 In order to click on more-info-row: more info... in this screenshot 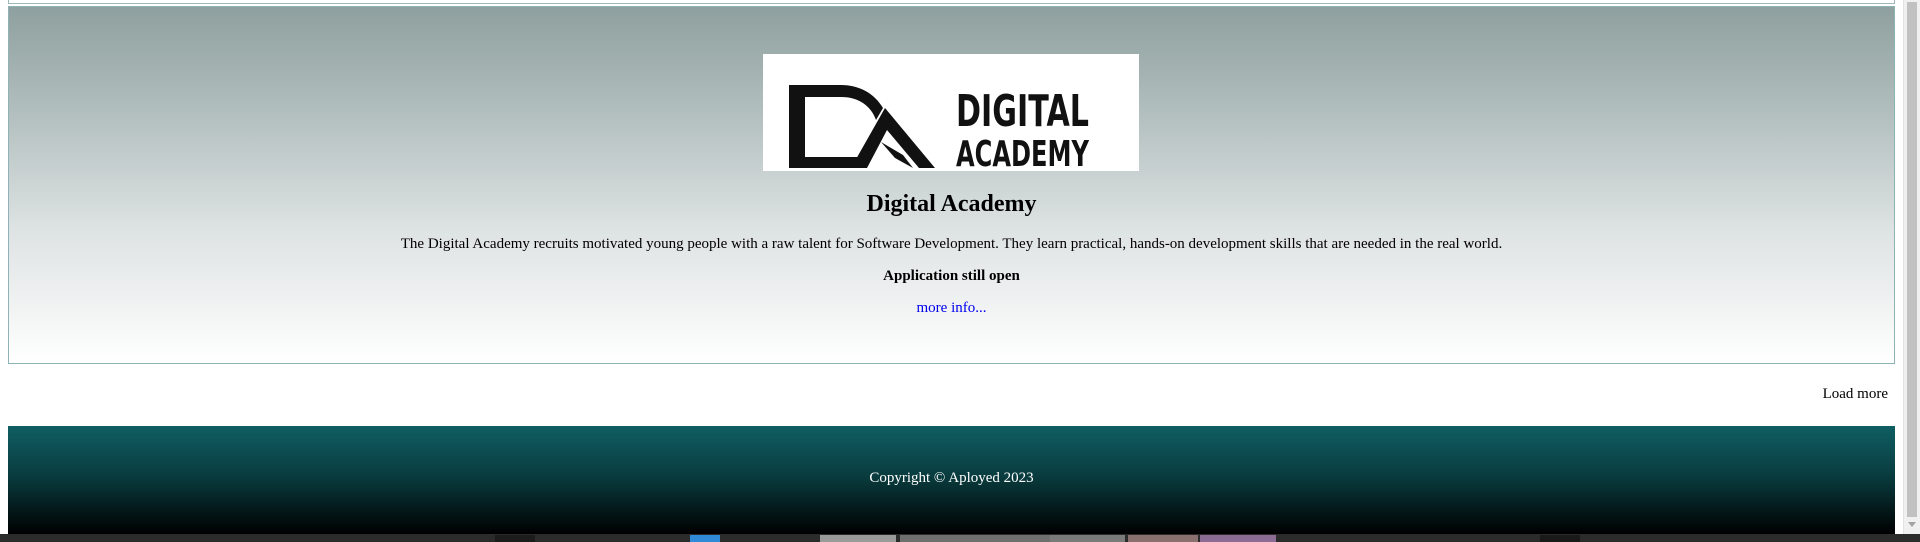, I will do `click(951, 308)`.